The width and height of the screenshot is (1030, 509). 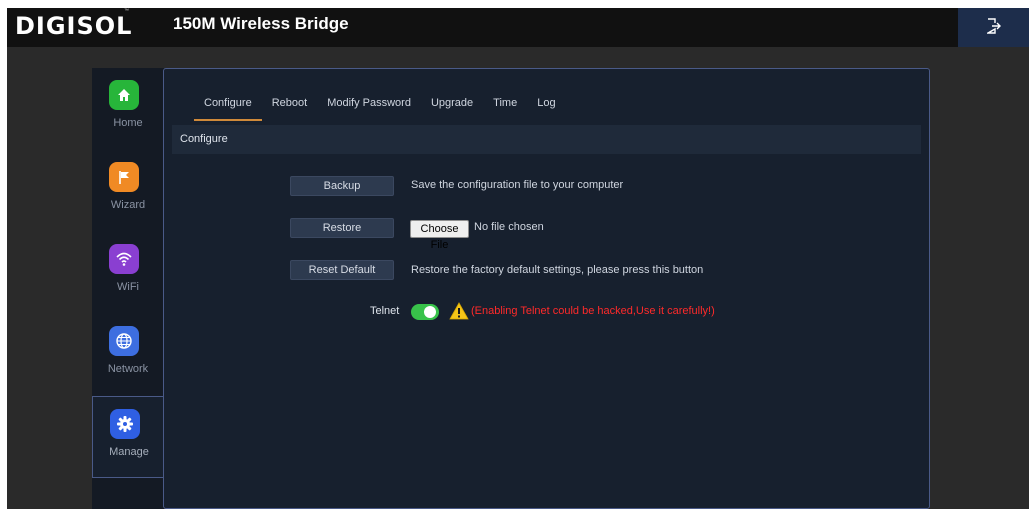 I want to click on sidebar-item-manage: Manage, so click(x=128, y=437).